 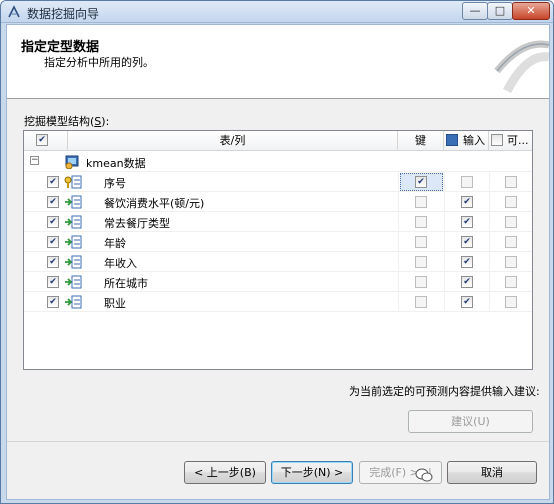 What do you see at coordinates (466, 141) in the screenshot?
I see `header-input: 输入` at bounding box center [466, 141].